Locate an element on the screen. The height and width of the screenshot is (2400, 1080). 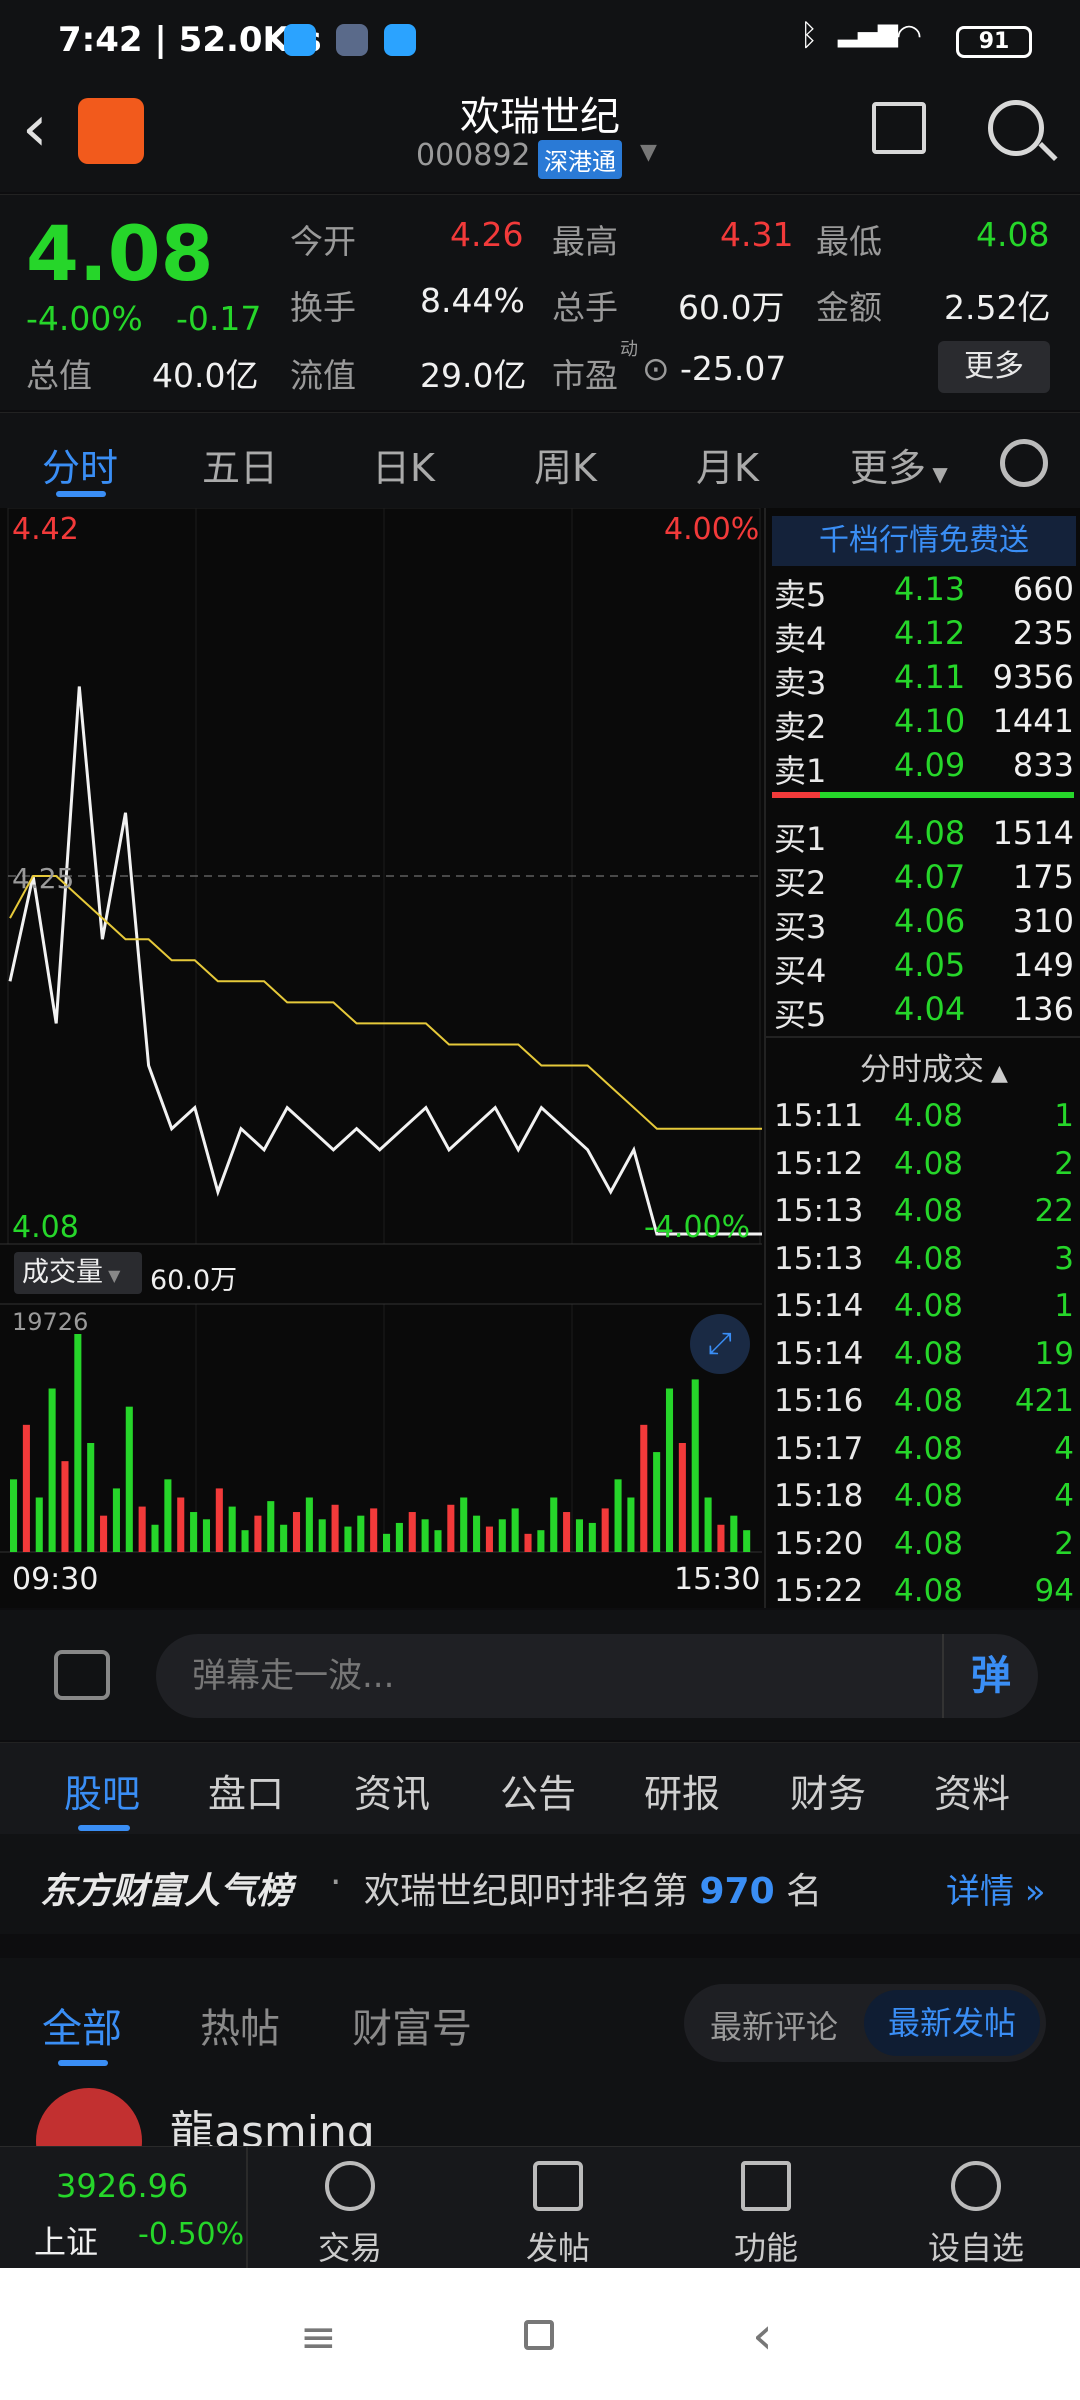
tab-all: 全部 is located at coordinates (82, 2025).